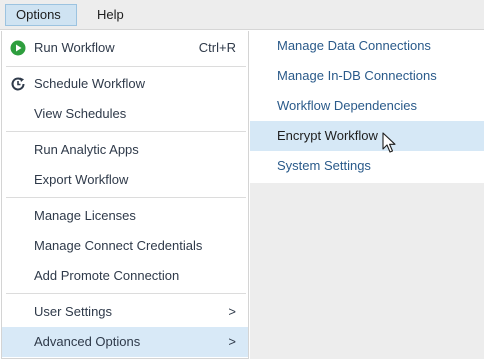 The width and height of the screenshot is (484, 359). What do you see at coordinates (327, 135) in the screenshot?
I see `submenu-item-label: Encrypt Workflow` at bounding box center [327, 135].